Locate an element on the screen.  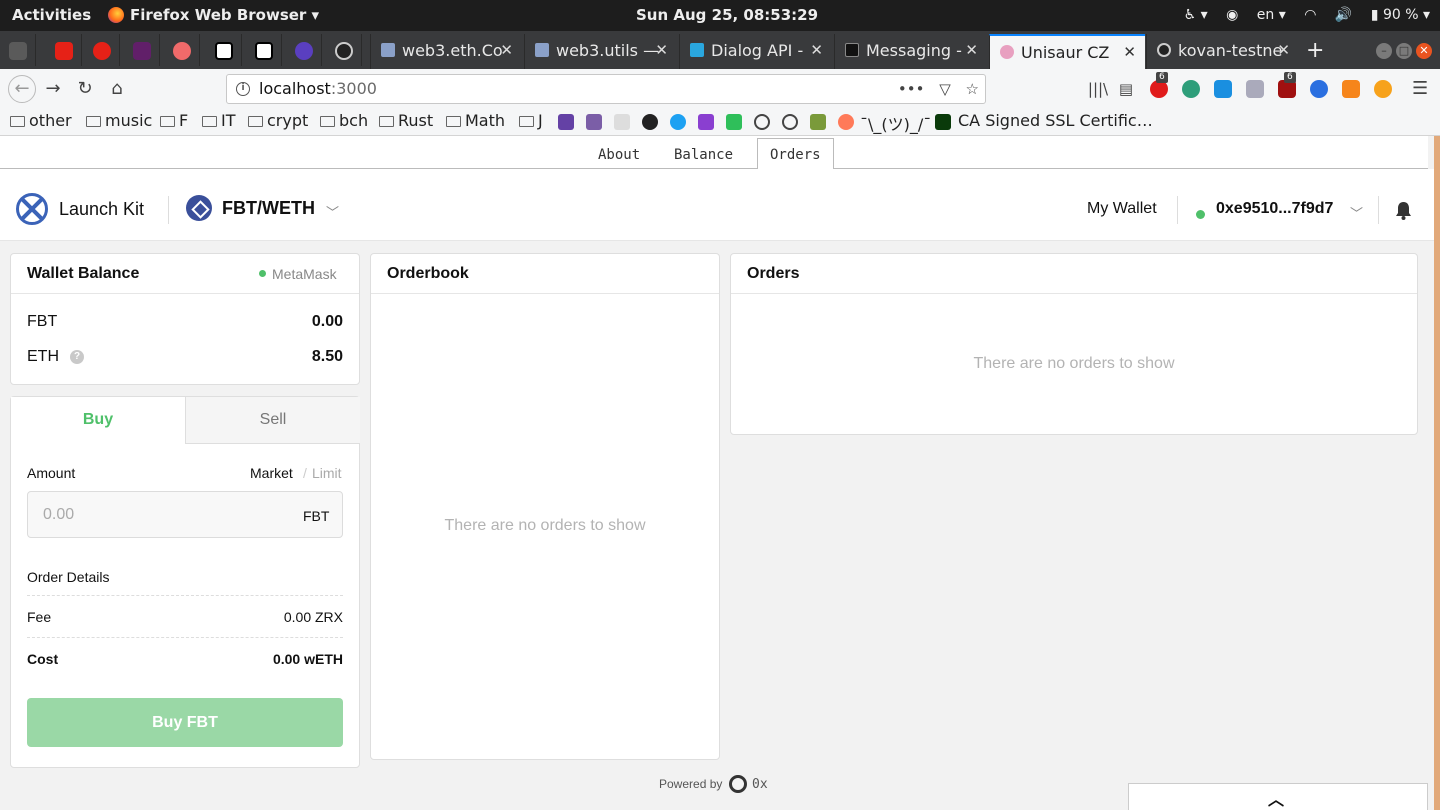
buy-submit-button: Buy FBT is located at coordinates (185, 722).